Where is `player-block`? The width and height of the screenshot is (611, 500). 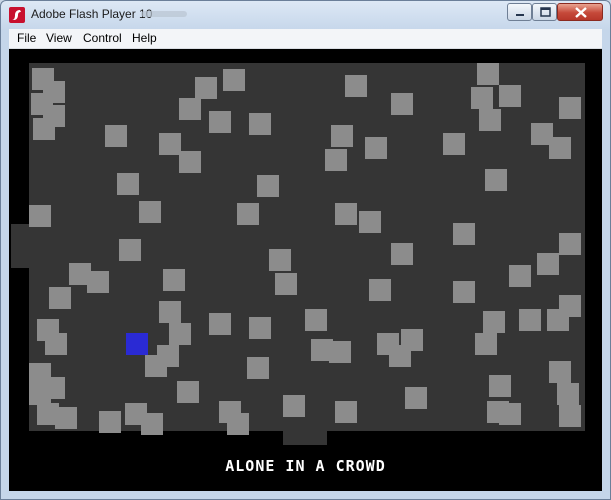 player-block is located at coordinates (137, 344).